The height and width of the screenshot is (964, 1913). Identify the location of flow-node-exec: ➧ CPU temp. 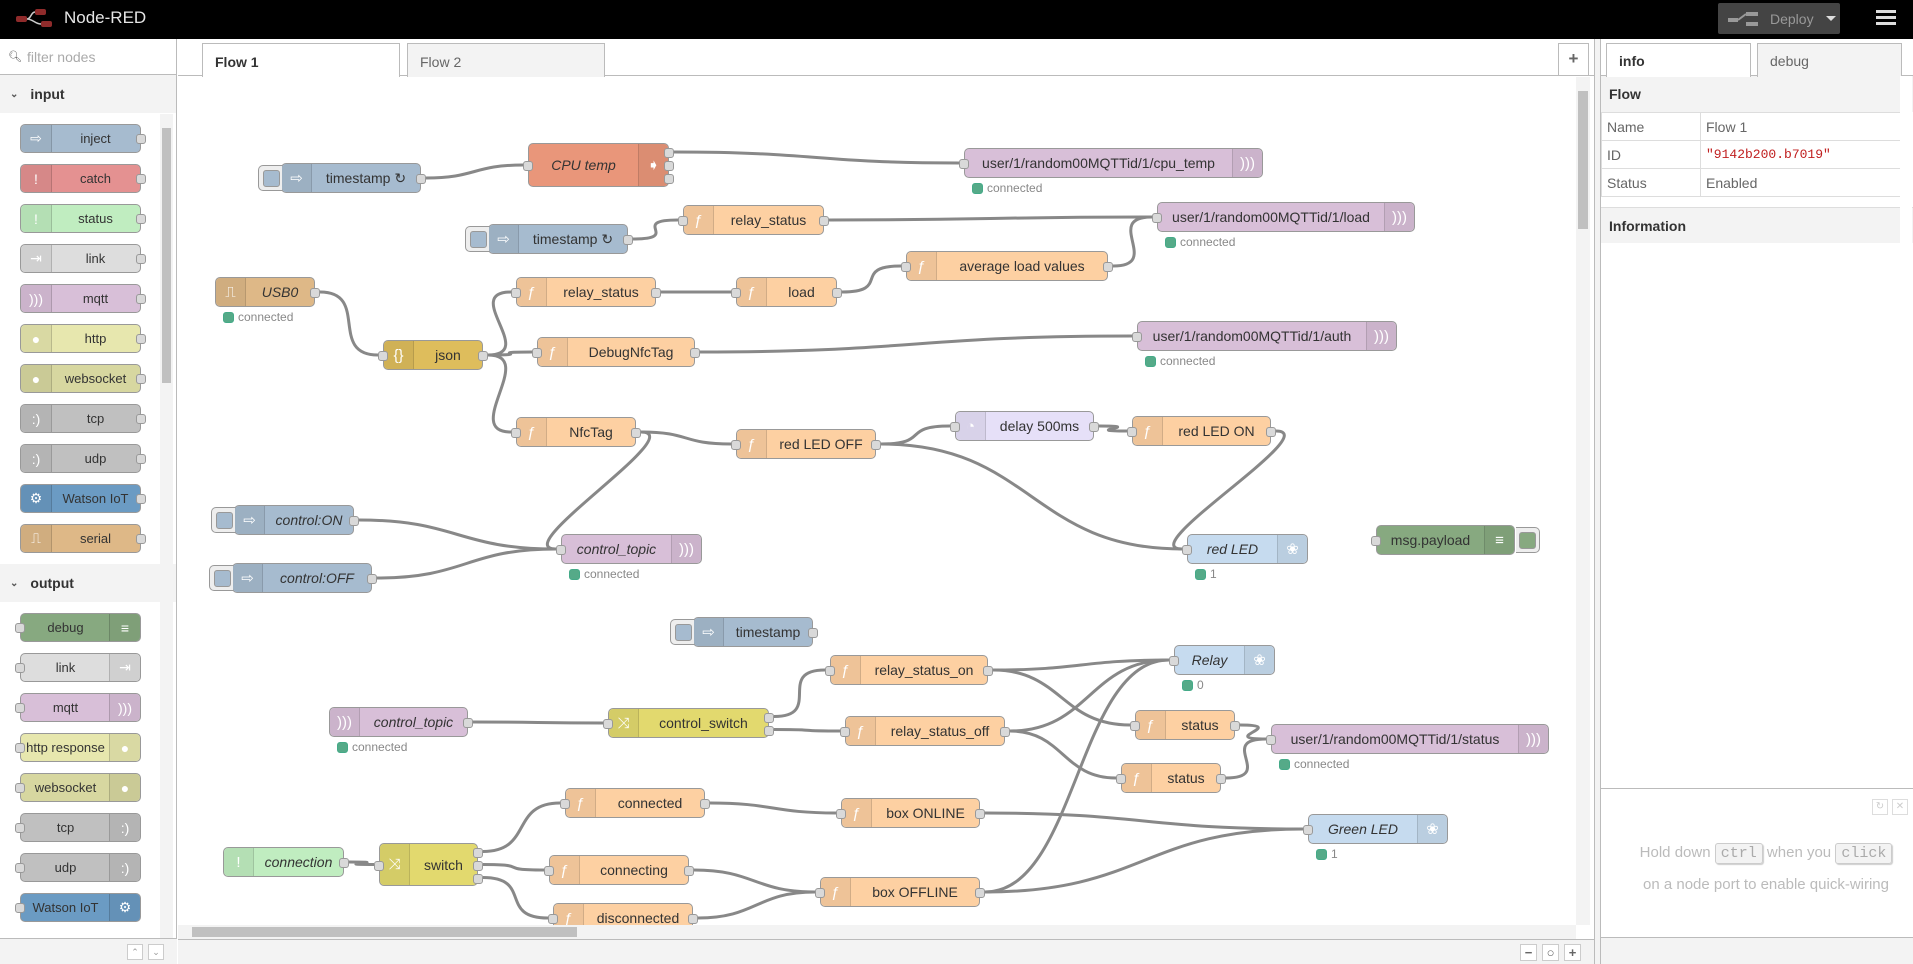
(598, 165).